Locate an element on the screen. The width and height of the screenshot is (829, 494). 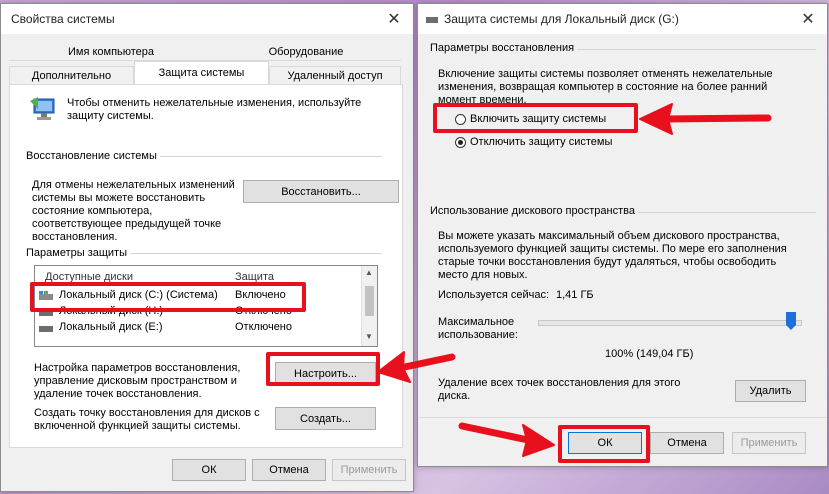
arrow-enable-head is located at coordinates (656, 119).